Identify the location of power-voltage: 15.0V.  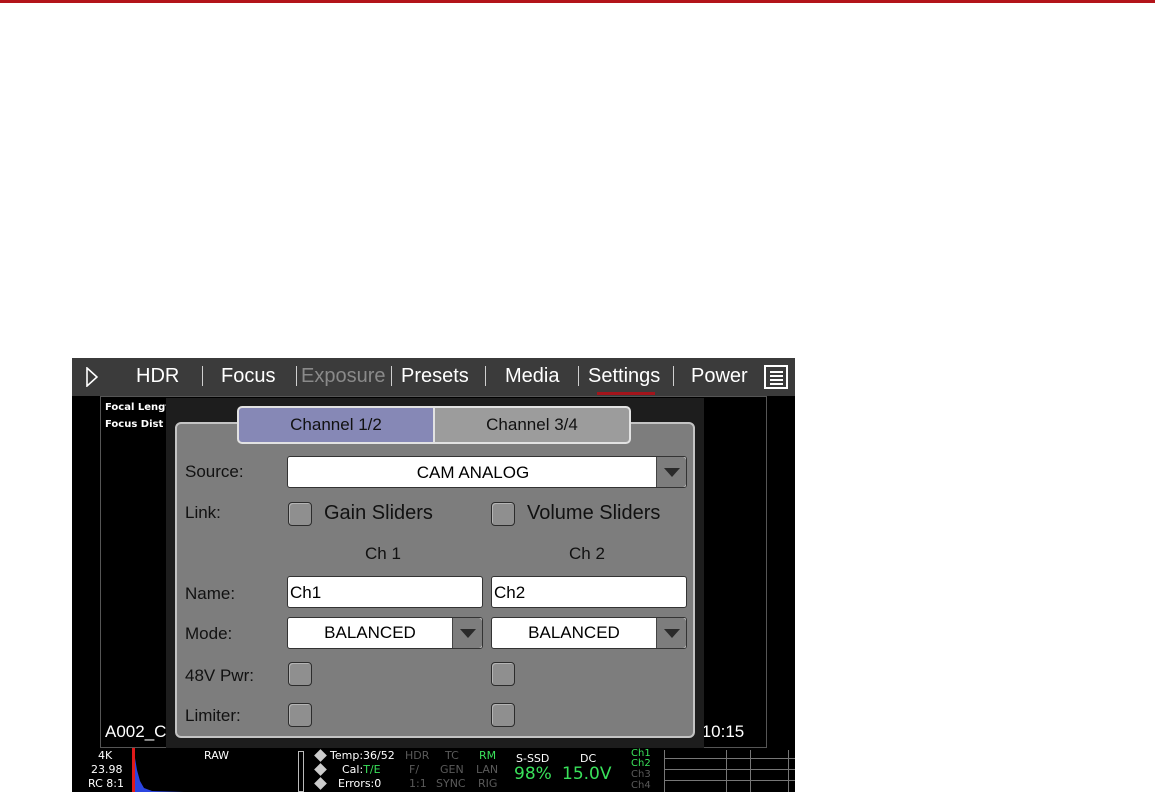
(587, 774).